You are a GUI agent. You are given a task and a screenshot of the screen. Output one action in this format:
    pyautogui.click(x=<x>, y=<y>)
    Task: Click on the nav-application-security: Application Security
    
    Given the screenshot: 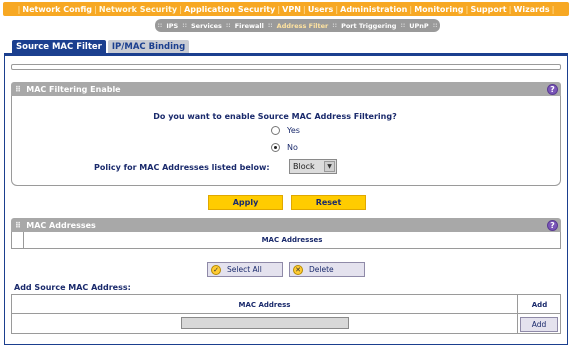 What is the action you would take?
    pyautogui.click(x=229, y=9)
    